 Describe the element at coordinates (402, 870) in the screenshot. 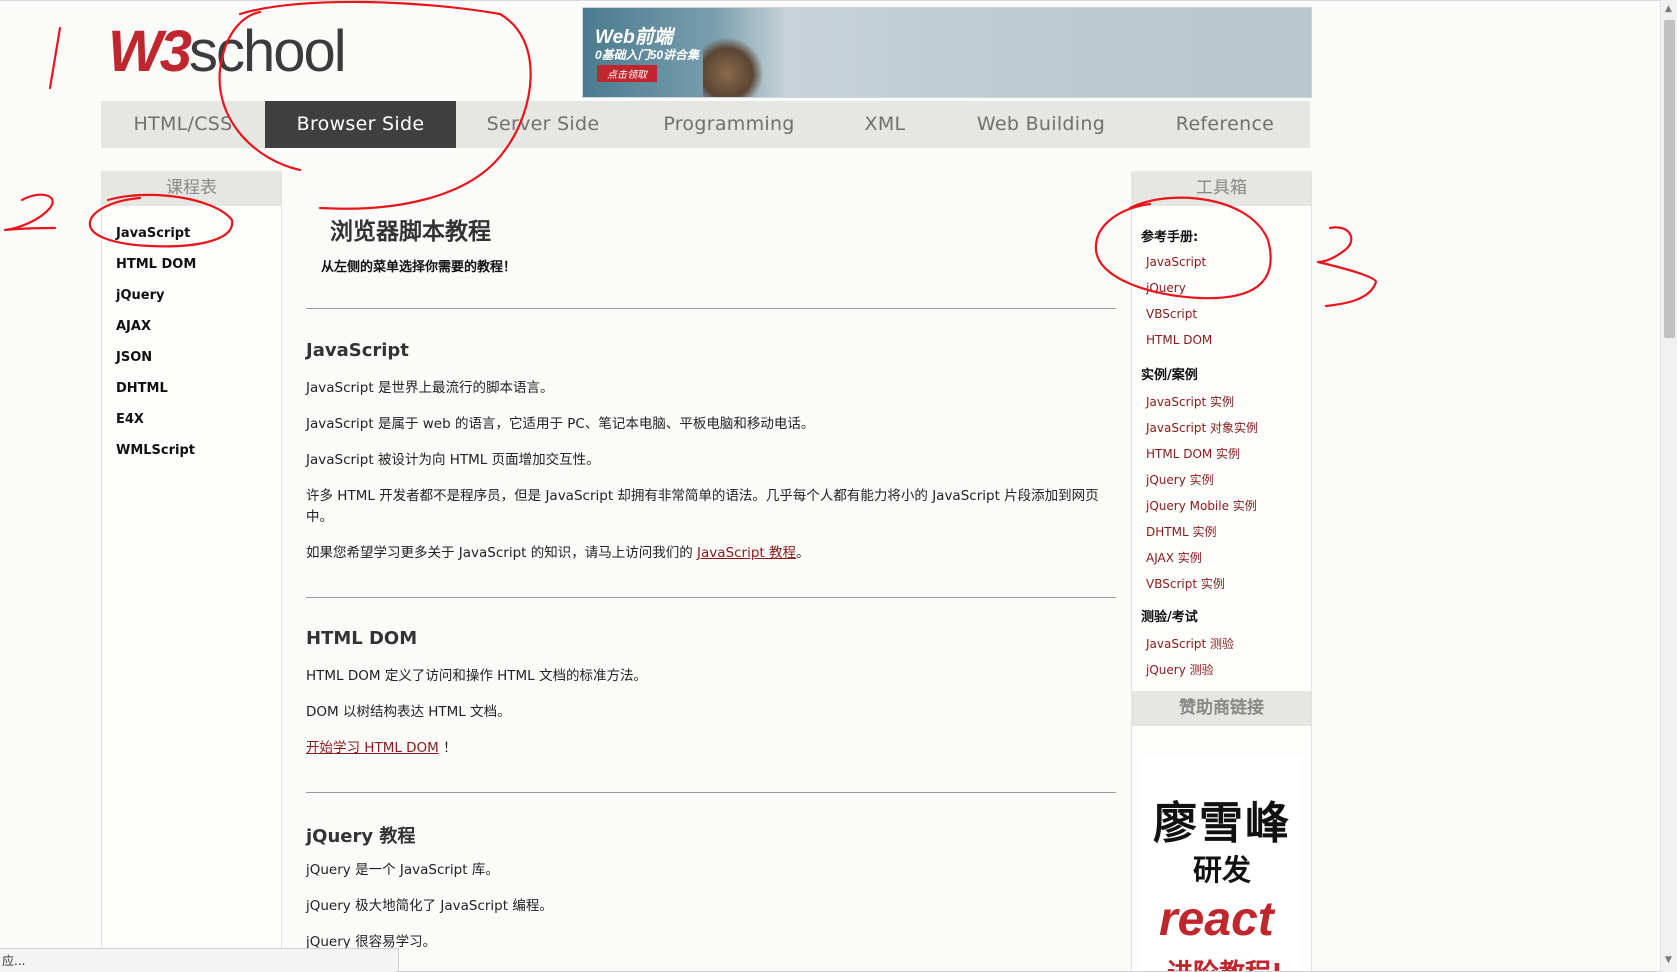

I see `jq-para-1: jQuery 是一个 JavaScript 库。` at that location.